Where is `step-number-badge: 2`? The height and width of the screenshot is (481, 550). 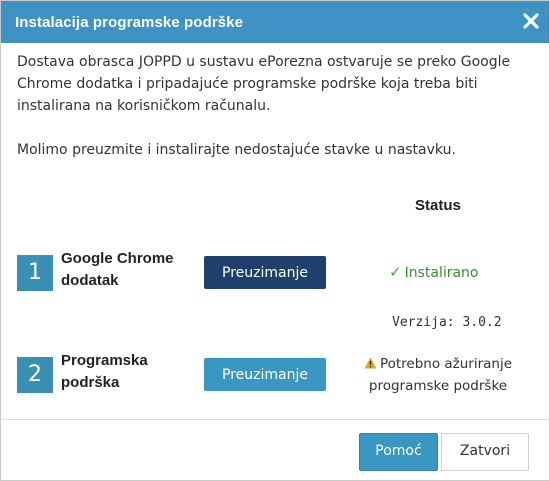
step-number-badge: 2 is located at coordinates (35, 375).